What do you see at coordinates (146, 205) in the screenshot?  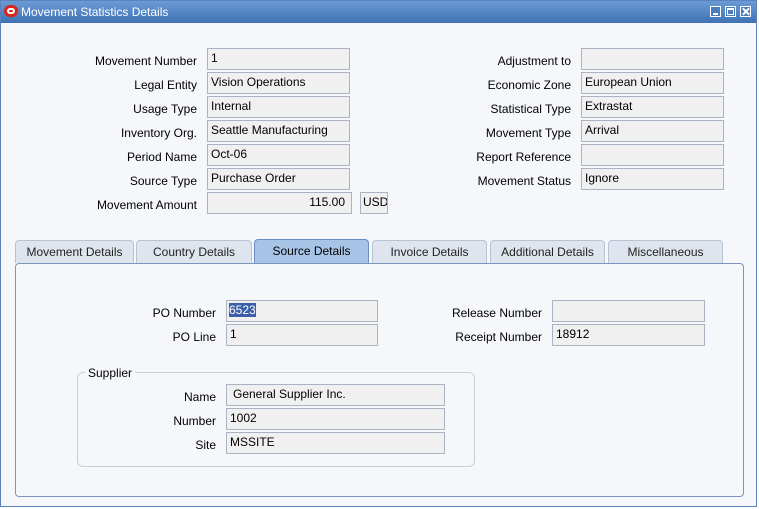 I see `movement-amount-label: Movement Amount` at bounding box center [146, 205].